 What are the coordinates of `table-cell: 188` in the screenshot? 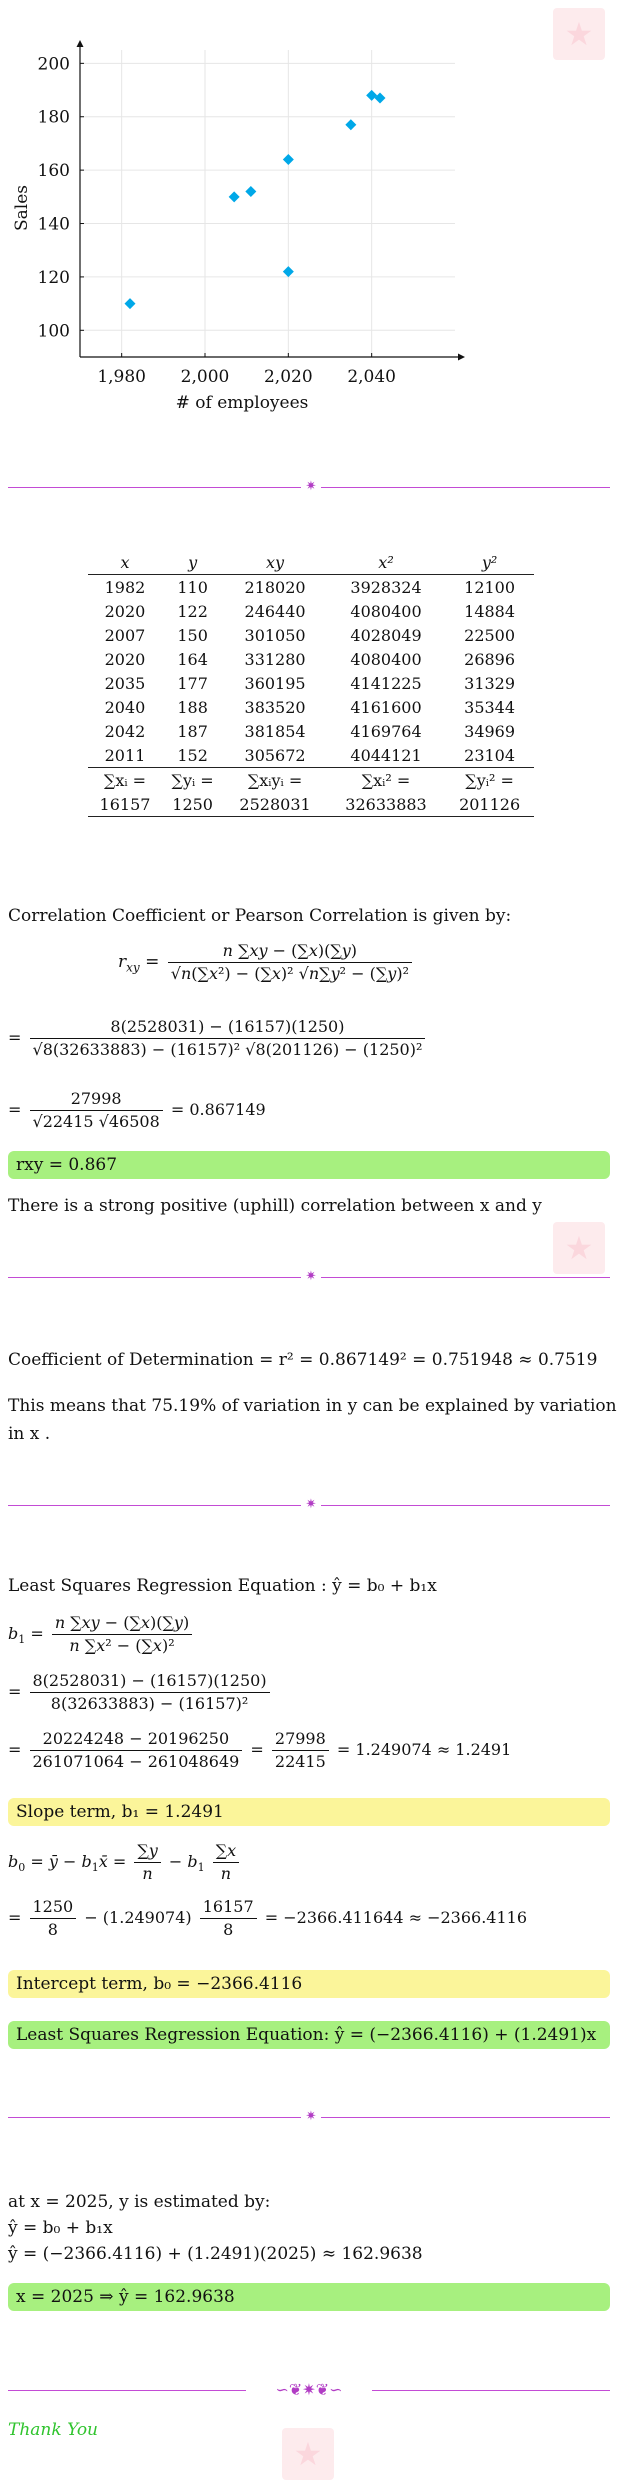 It's located at (192, 707).